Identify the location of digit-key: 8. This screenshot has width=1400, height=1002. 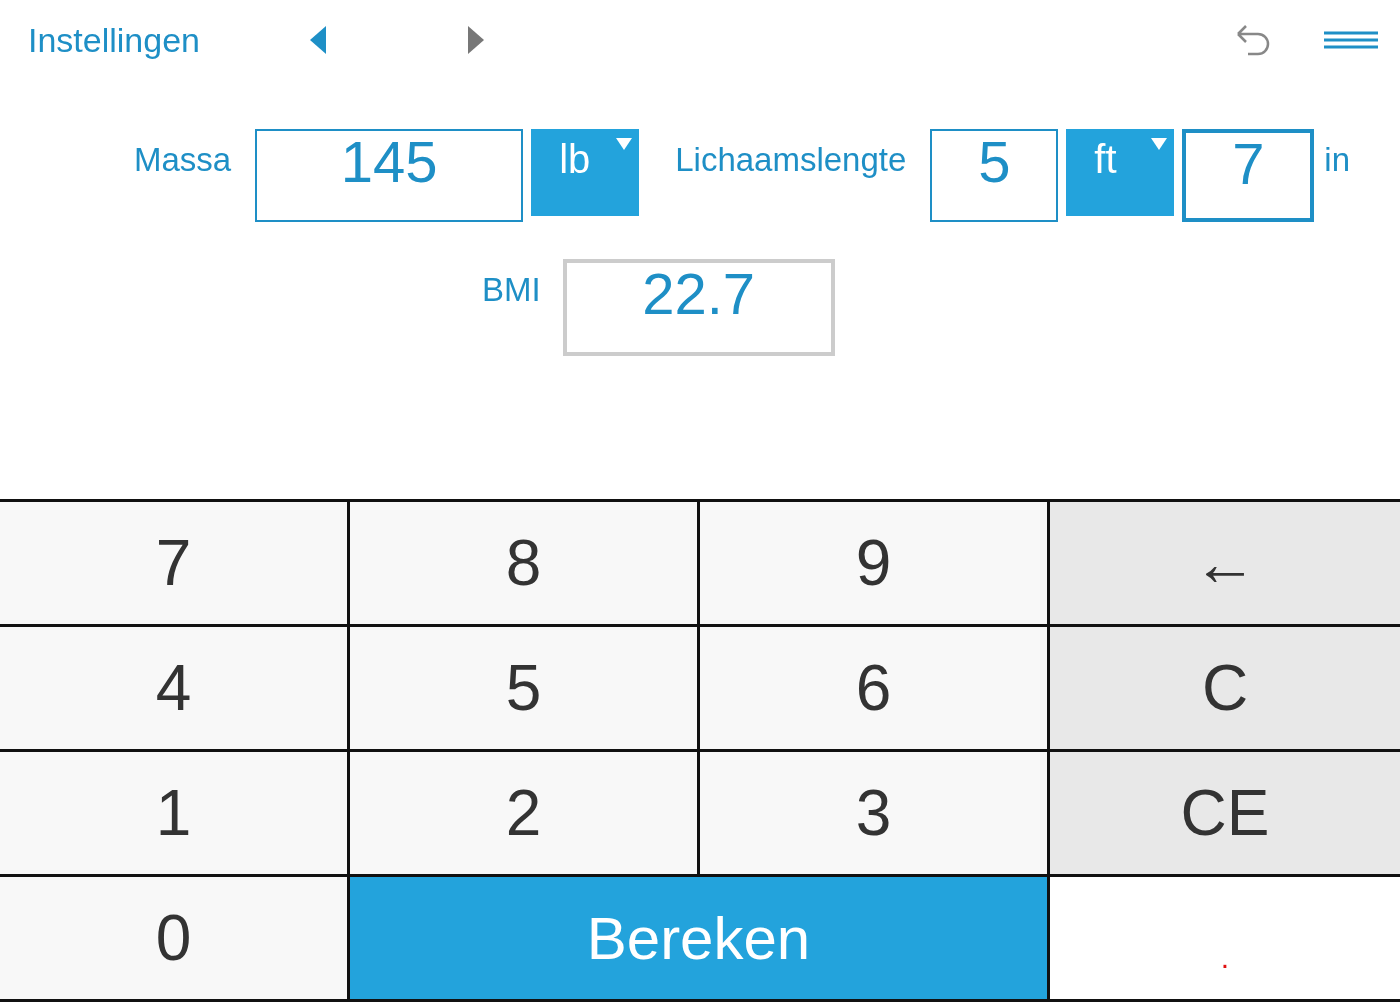
(525, 564).